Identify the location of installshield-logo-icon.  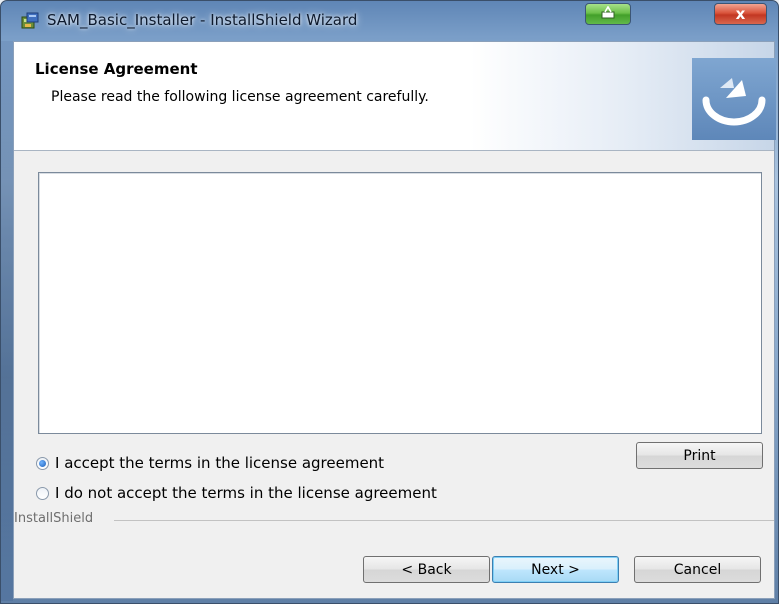
(734, 99).